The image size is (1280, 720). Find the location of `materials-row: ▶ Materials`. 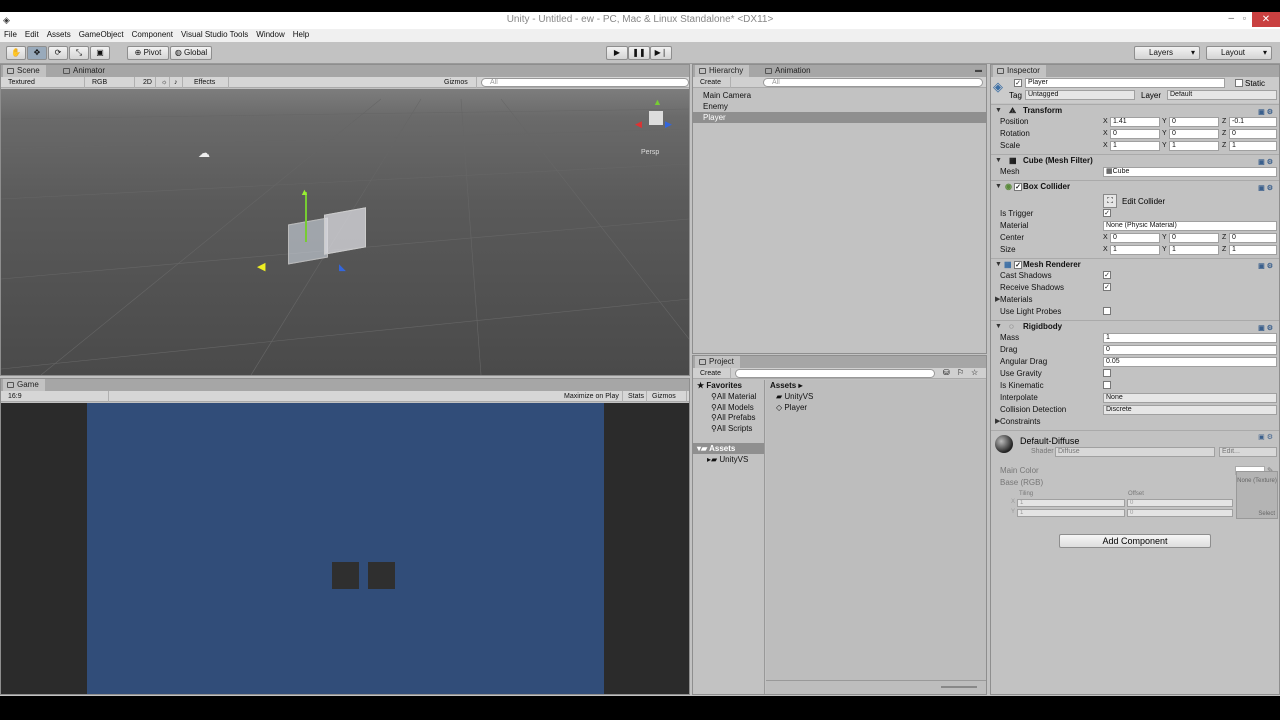

materials-row: ▶ Materials is located at coordinates (1135, 299).